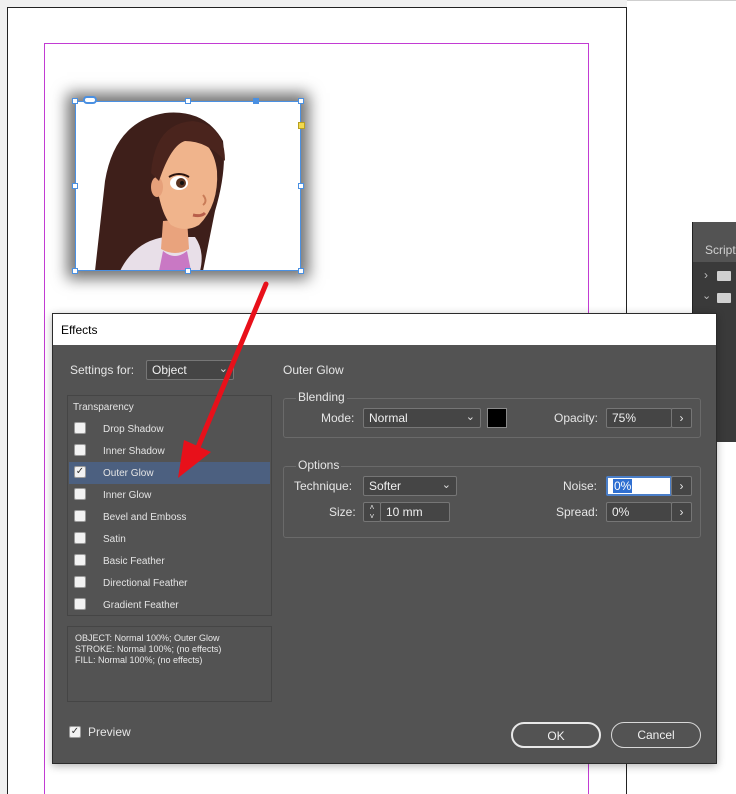 This screenshot has height=794, width=736. I want to click on effect-item-label: Satin, so click(114, 539).